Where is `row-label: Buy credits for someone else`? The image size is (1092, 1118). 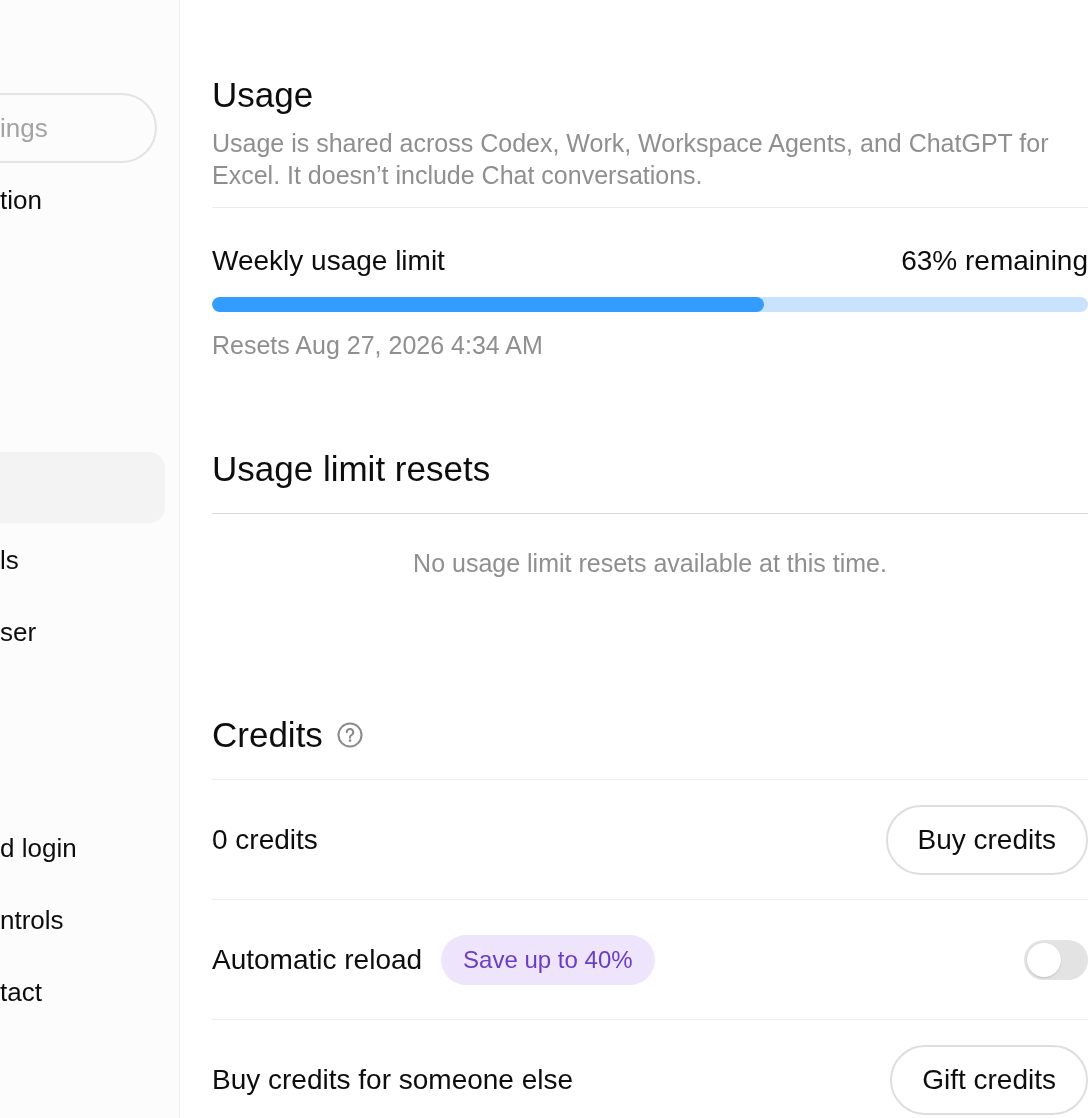
row-label: Buy credits for someone else is located at coordinates (393, 1079).